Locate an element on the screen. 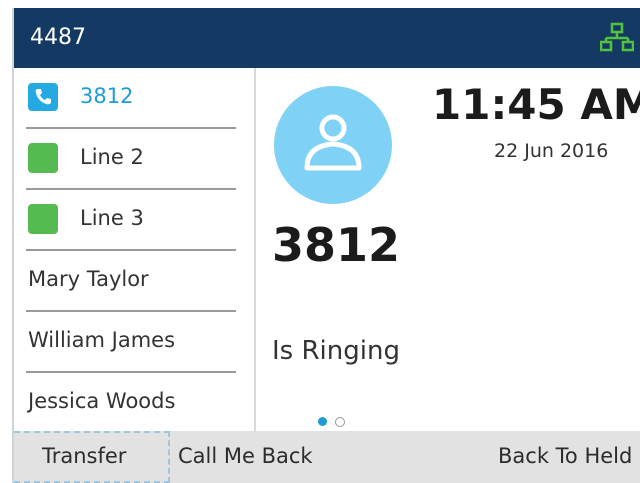 The width and height of the screenshot is (640, 483). caller-number: 3812 is located at coordinates (336, 245).